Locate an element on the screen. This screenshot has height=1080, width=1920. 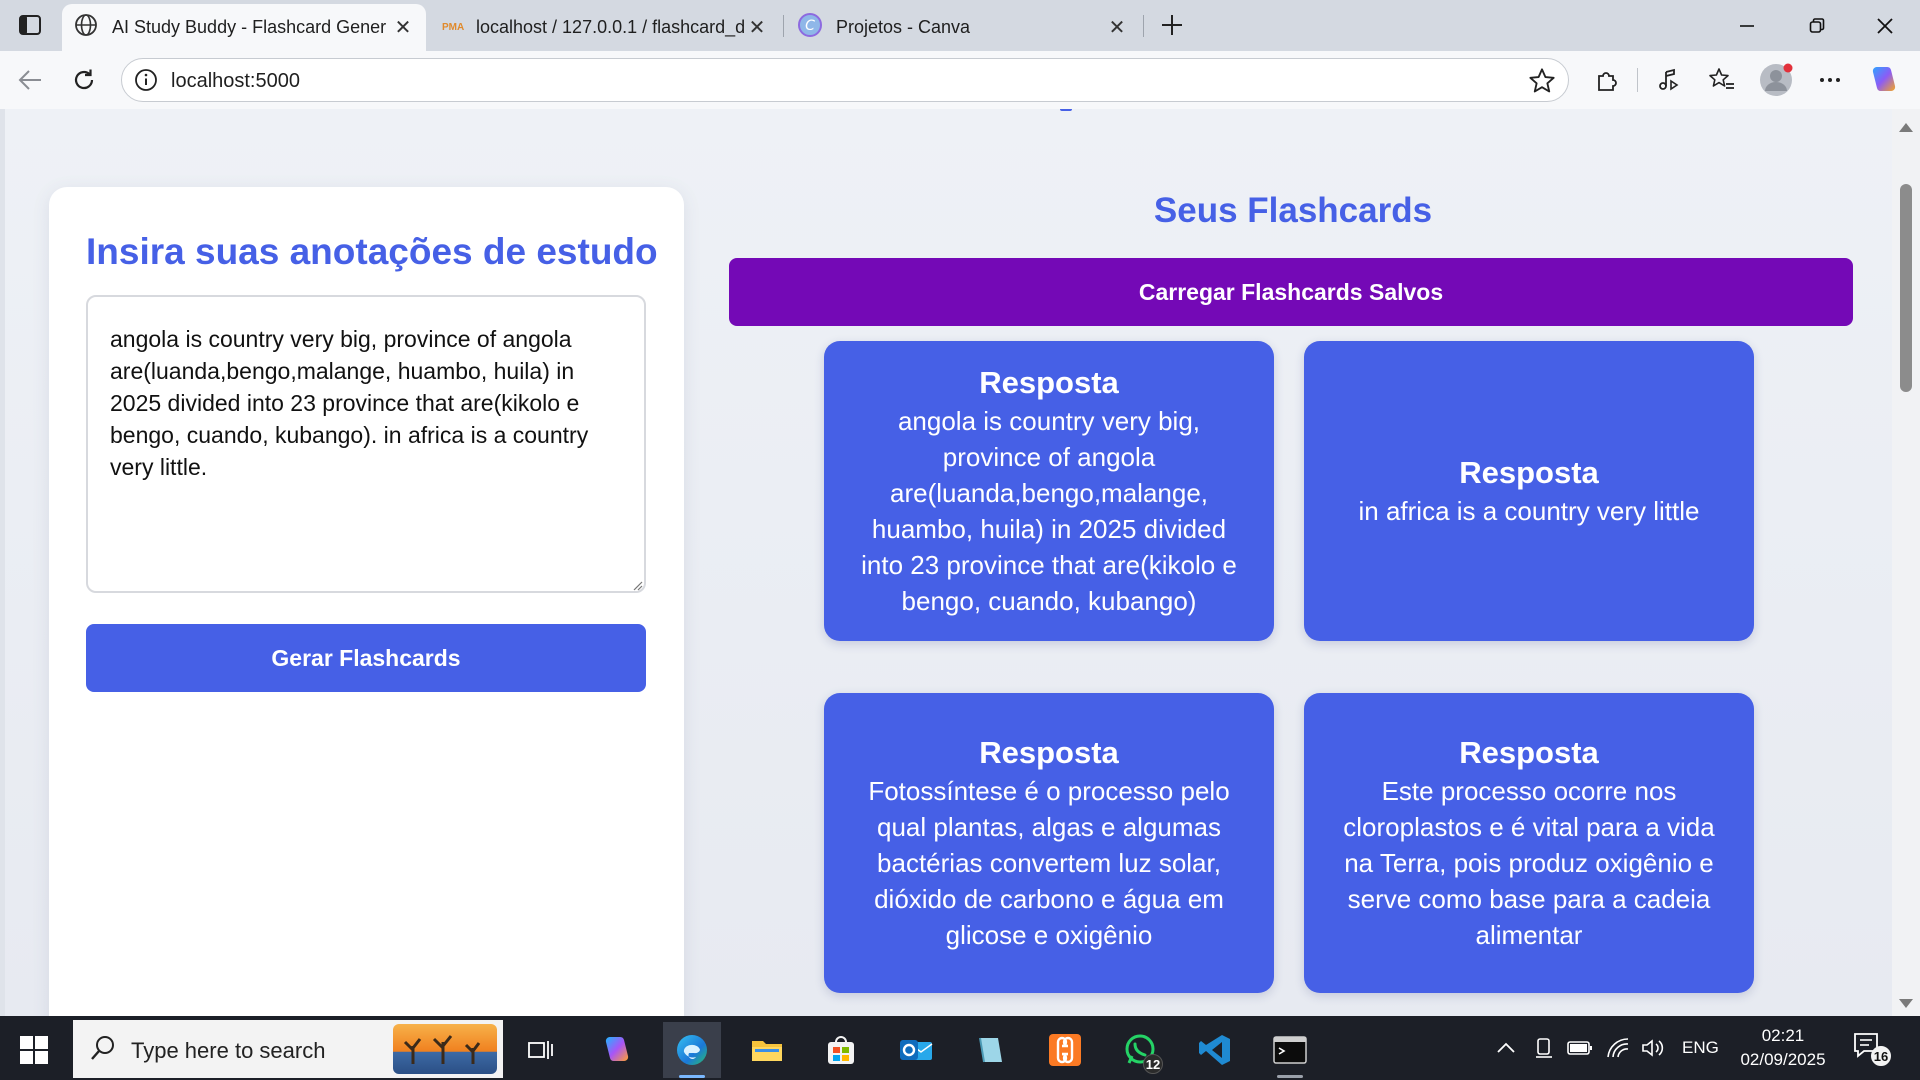
clock-date: 02/09/2025 is located at coordinates (1783, 1059).